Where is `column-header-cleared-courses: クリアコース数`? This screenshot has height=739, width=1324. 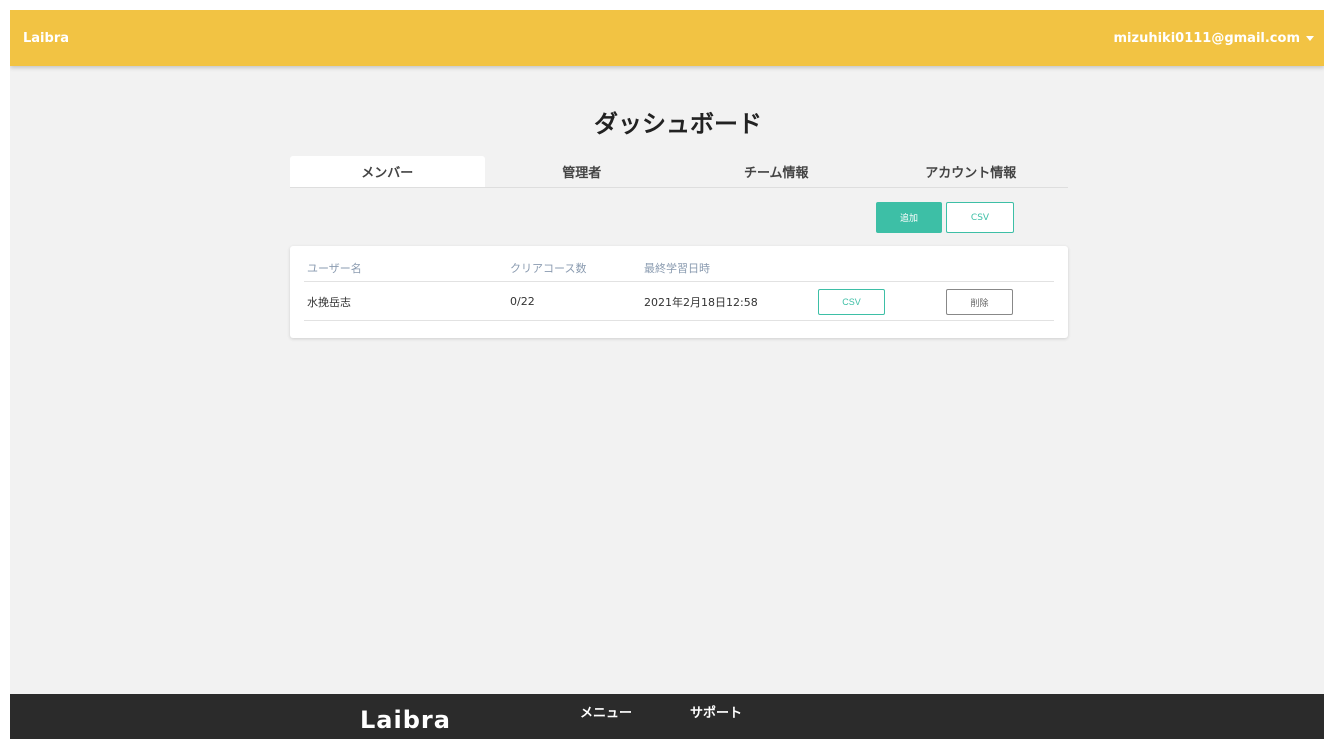
column-header-cleared-courses: クリアコース数 is located at coordinates (548, 268).